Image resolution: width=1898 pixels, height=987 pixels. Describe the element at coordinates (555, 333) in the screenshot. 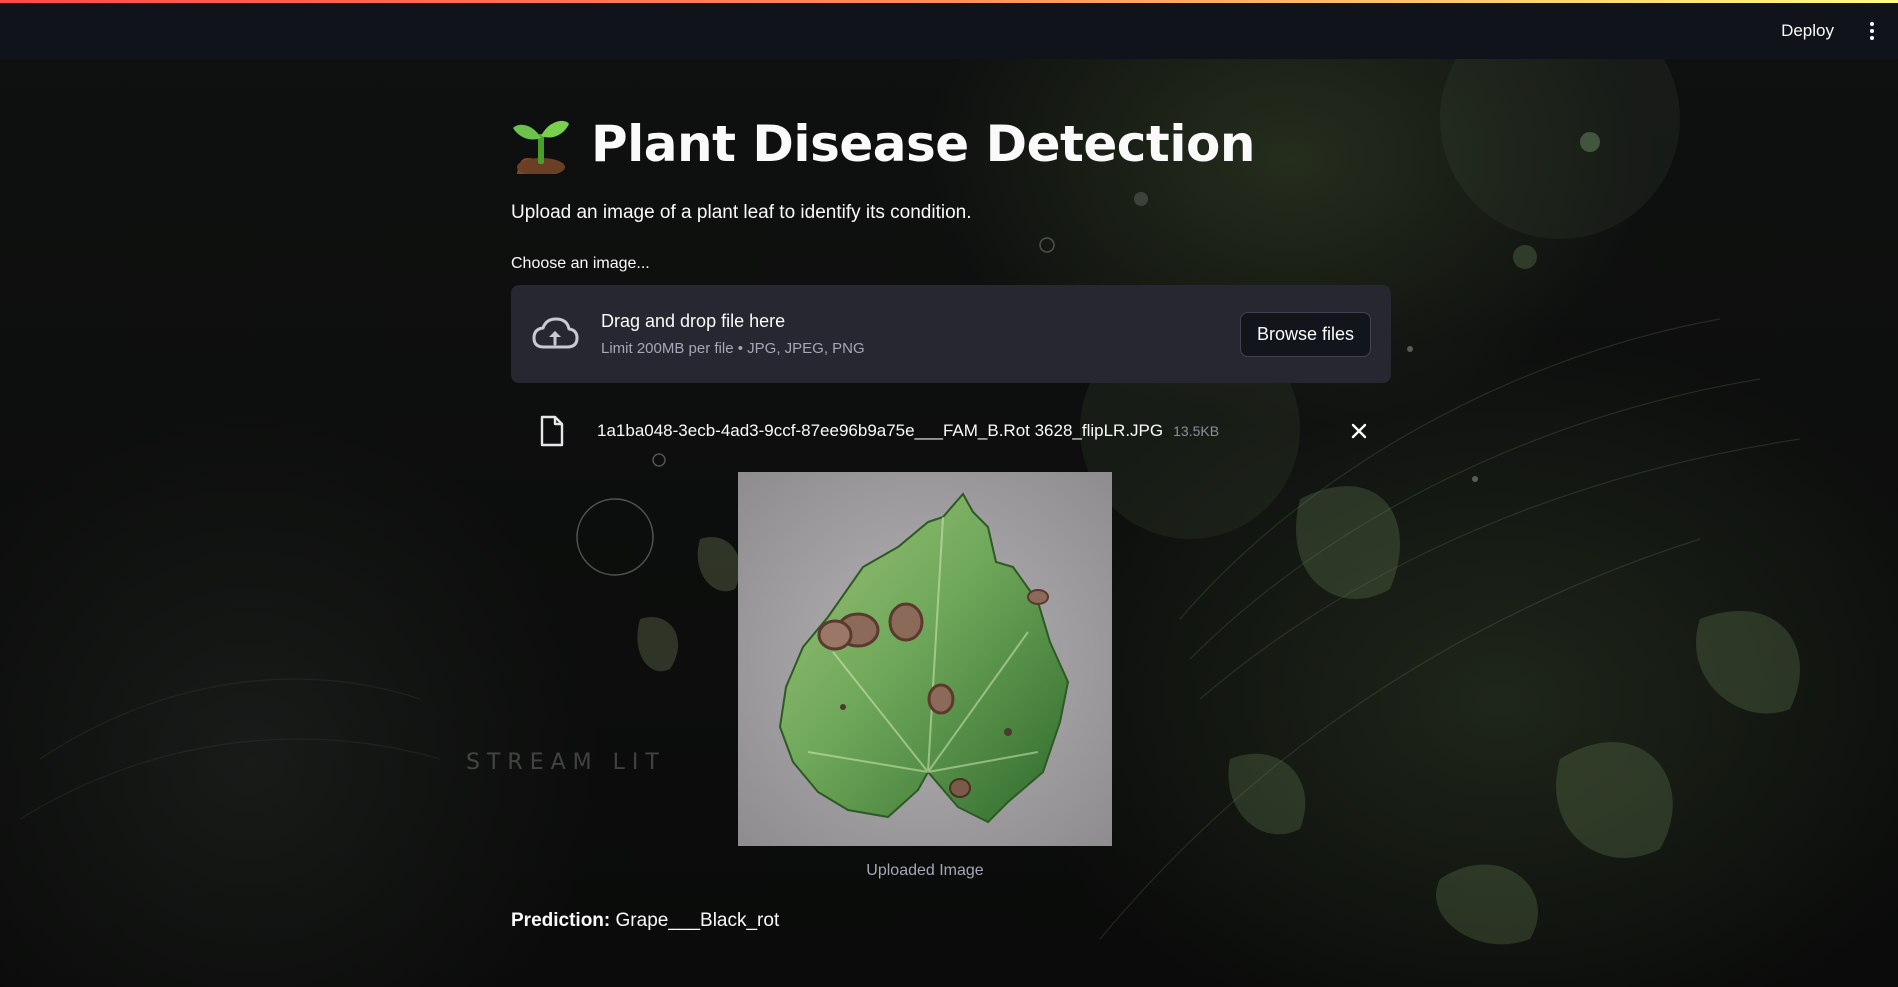

I see `cloud-upload-icon` at that location.